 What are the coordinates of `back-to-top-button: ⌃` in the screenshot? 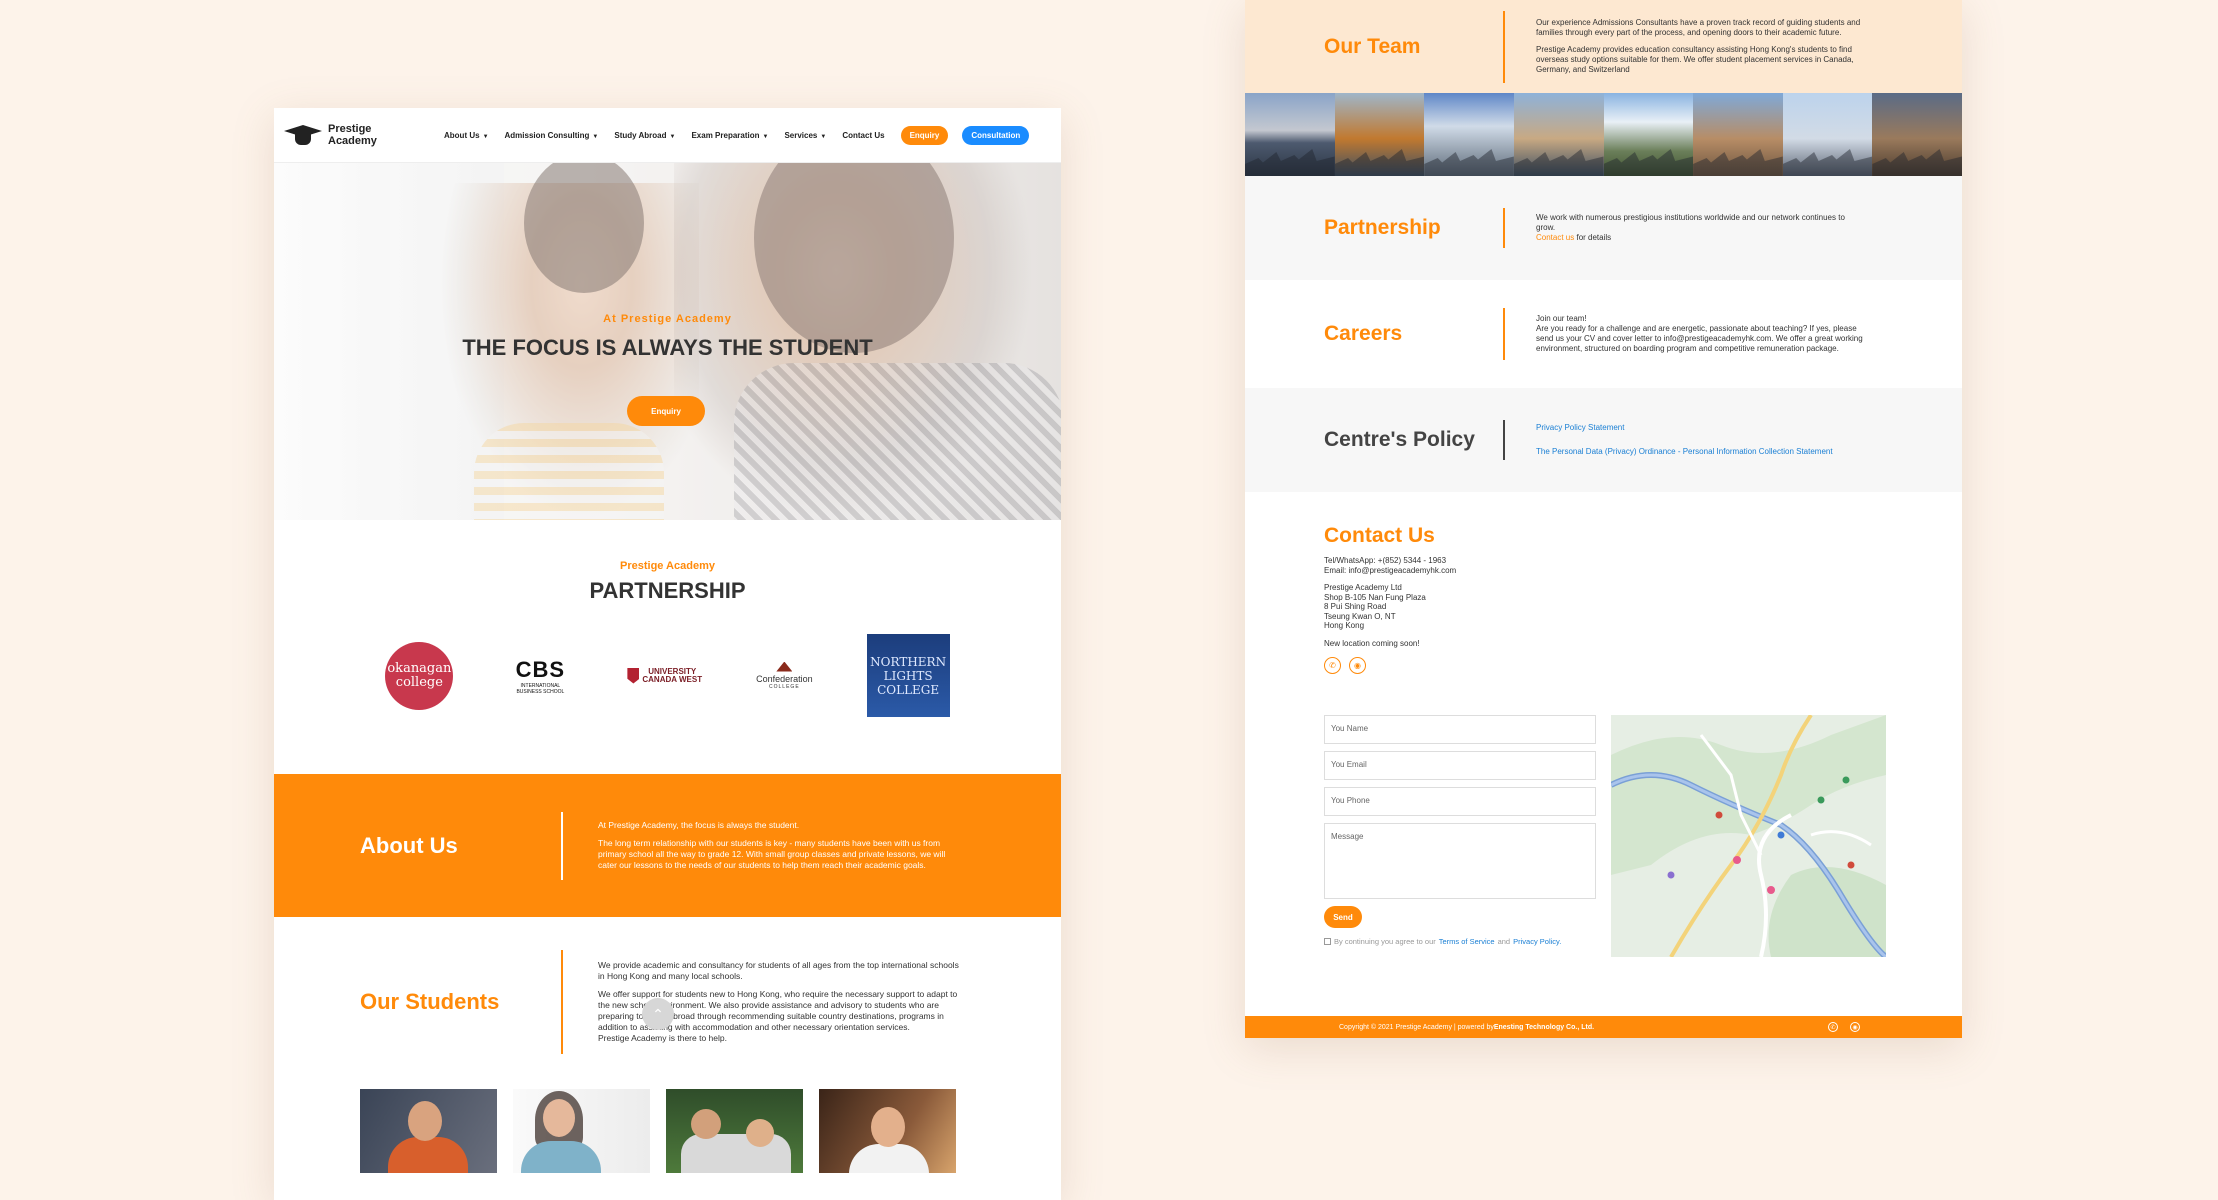 It's located at (658, 1014).